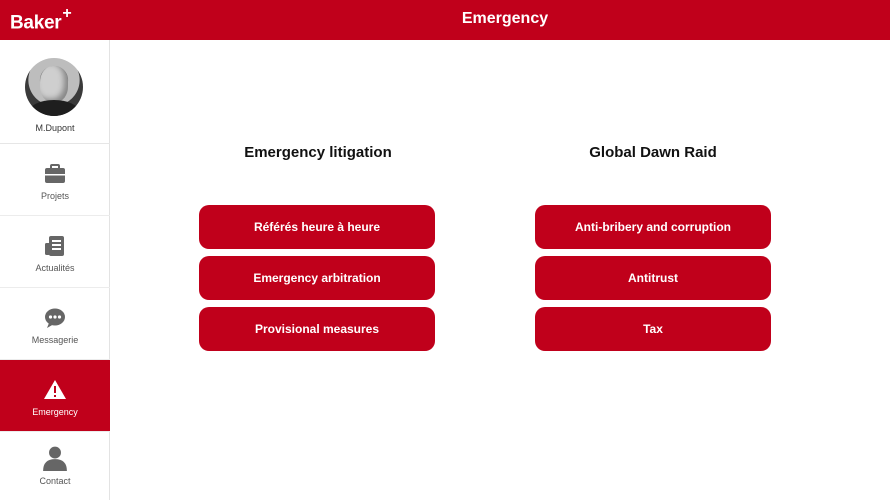 This screenshot has height=500, width=890. What do you see at coordinates (55, 412) in the screenshot?
I see `sidebar-item-label: Emergency` at bounding box center [55, 412].